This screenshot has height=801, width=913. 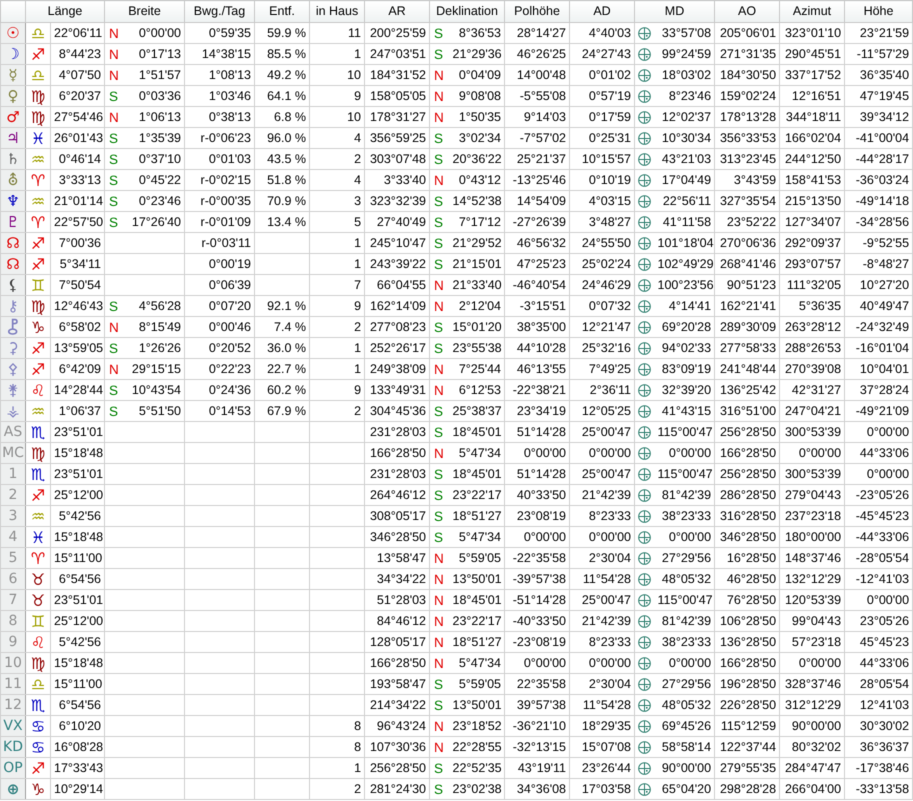 I want to click on column-header: Azimut, so click(x=812, y=11).